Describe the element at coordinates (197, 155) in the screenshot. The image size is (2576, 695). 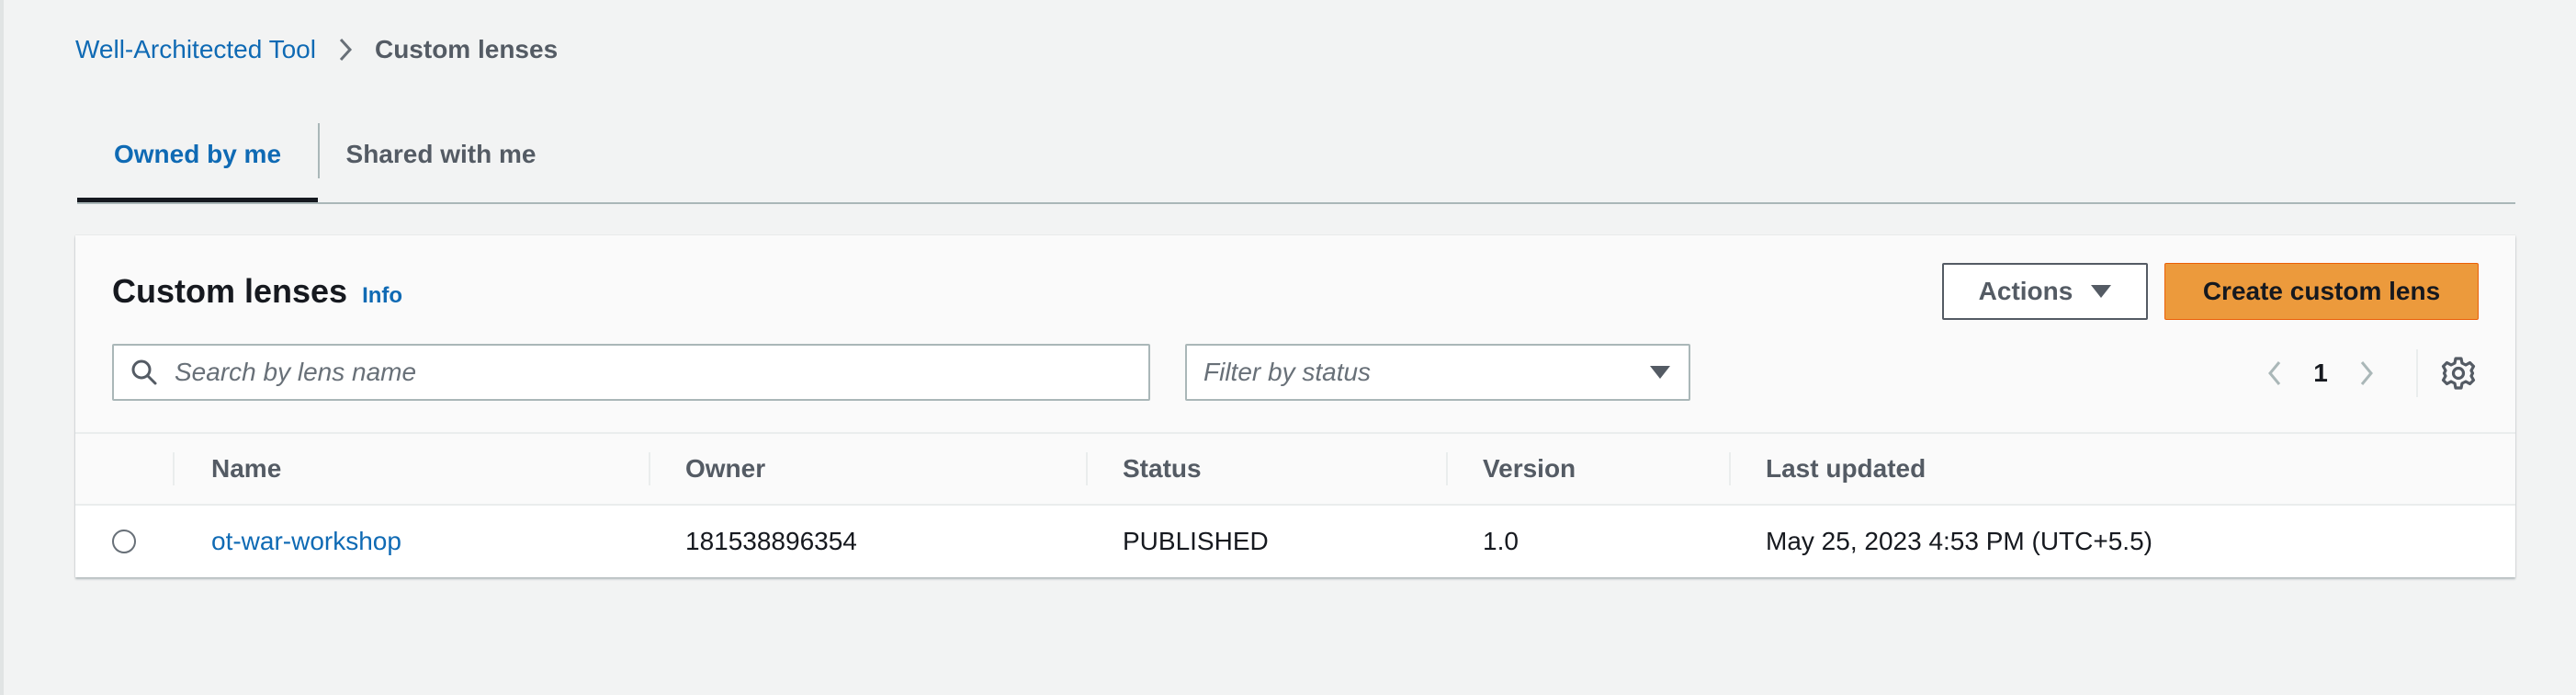
I see `tab-owned-by-me: Owned by me` at that location.